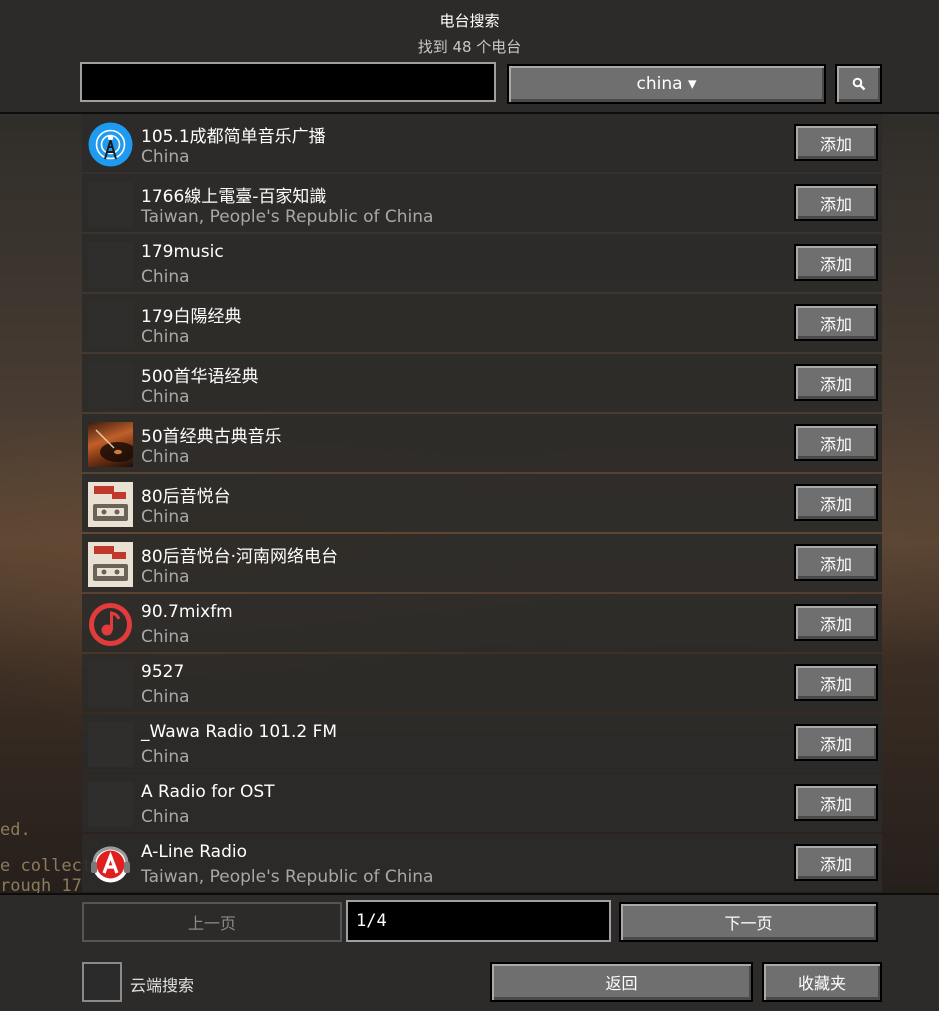  What do you see at coordinates (239, 732) in the screenshot?
I see `station-name: _Wawa Radio 101.2 FM` at bounding box center [239, 732].